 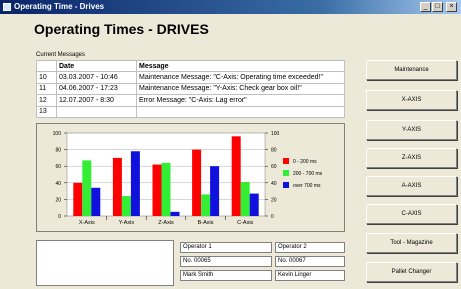 What do you see at coordinates (411, 243) in the screenshot?
I see `tool-magazine-button: Tool - Magazine` at bounding box center [411, 243].